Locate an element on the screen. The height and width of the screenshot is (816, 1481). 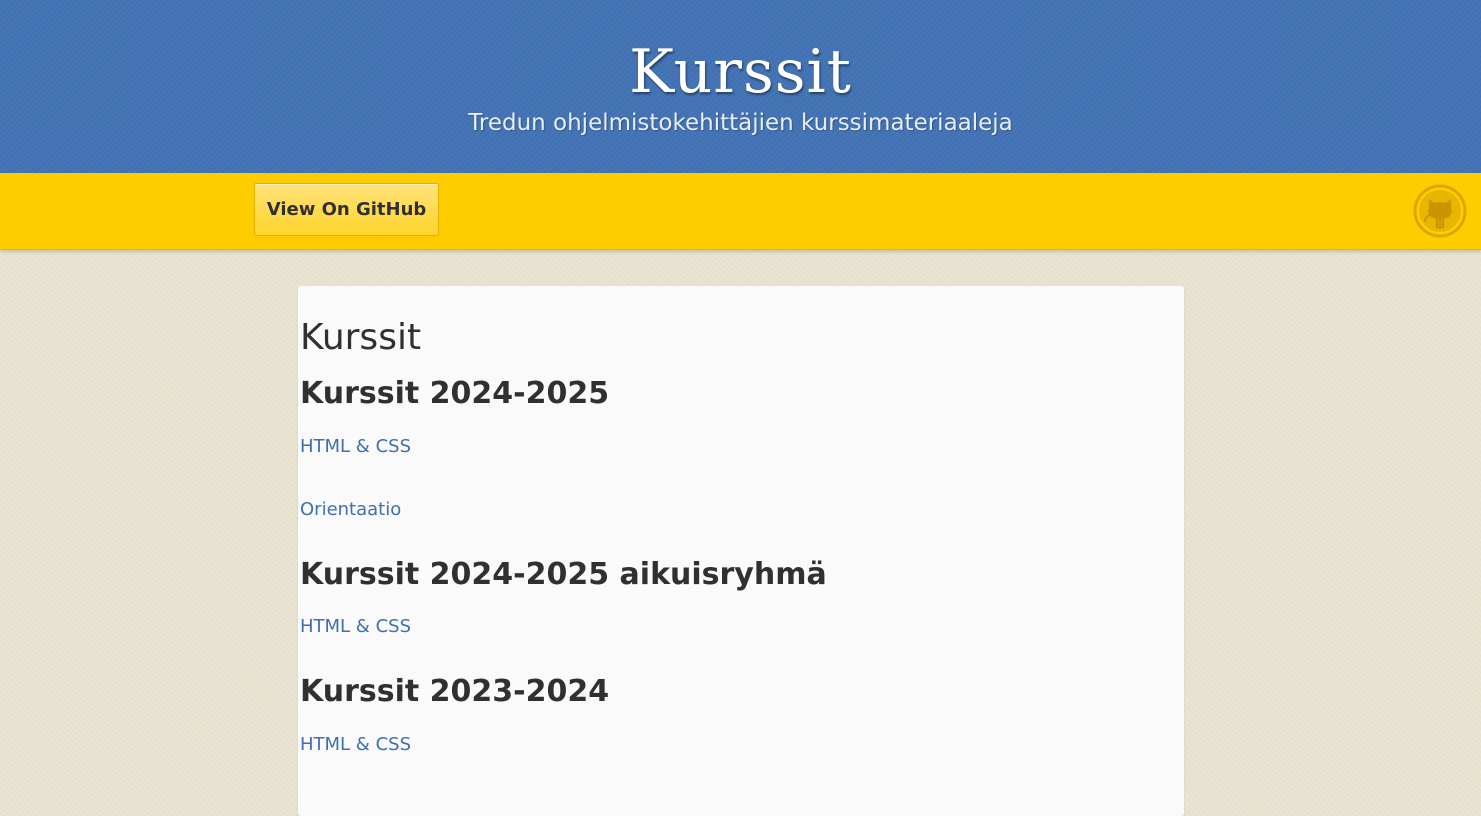
github-octocat-icon-graphic is located at coordinates (1440, 211).